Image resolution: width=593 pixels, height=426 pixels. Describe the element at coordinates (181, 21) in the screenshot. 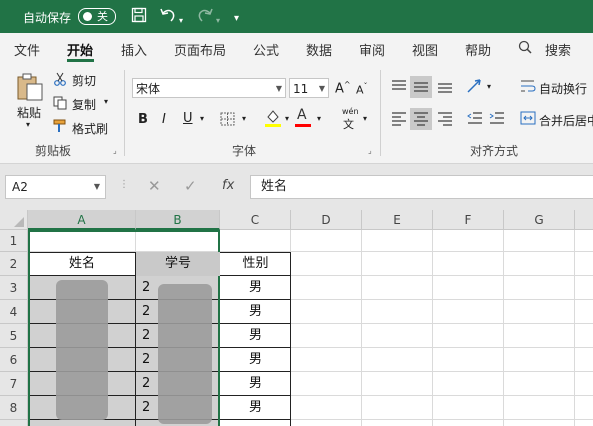

I see `undo-dropdown-icon: ▾` at that location.